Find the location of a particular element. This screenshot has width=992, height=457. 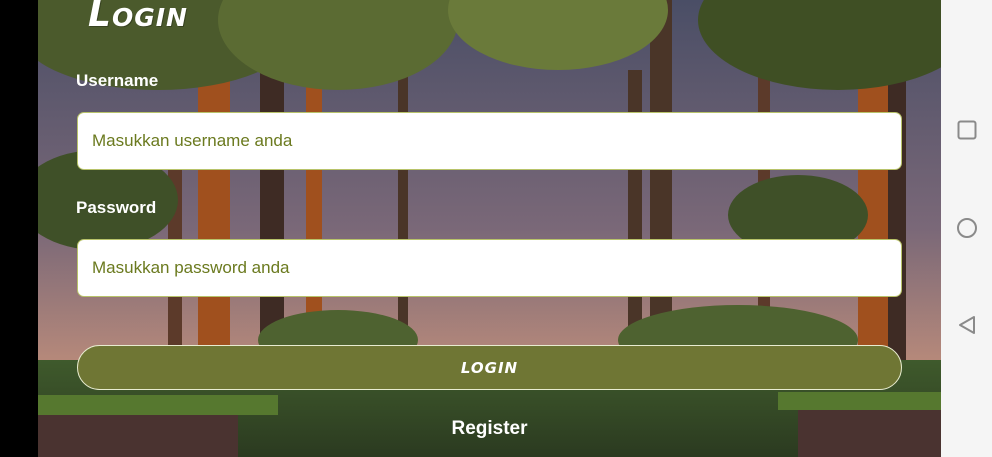

triangle-back-icon is located at coordinates (966, 325).